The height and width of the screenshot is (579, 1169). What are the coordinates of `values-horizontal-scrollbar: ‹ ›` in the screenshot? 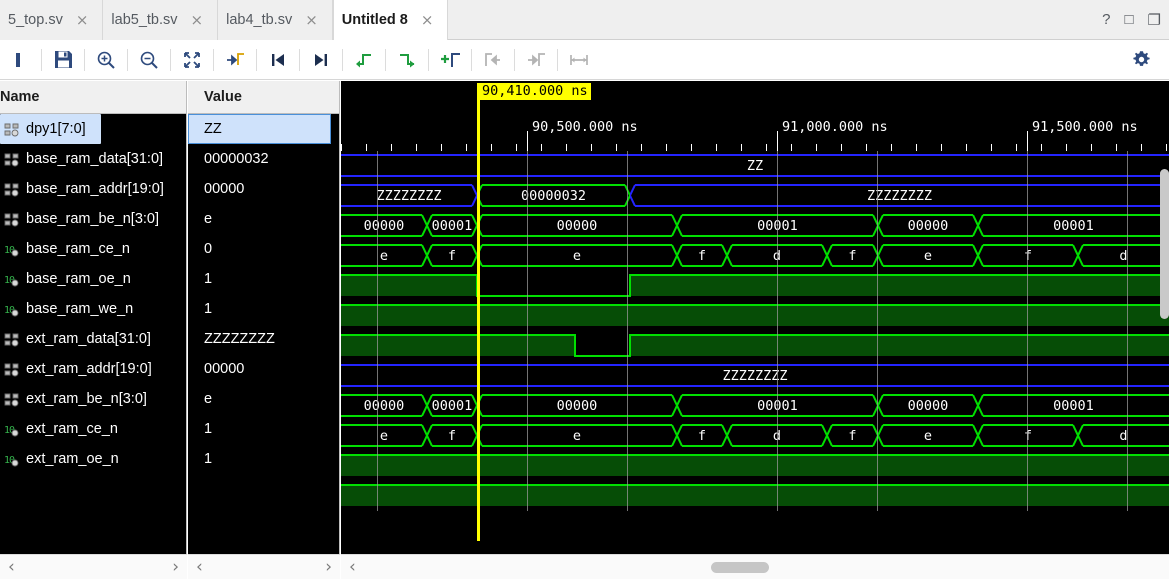 It's located at (264, 566).